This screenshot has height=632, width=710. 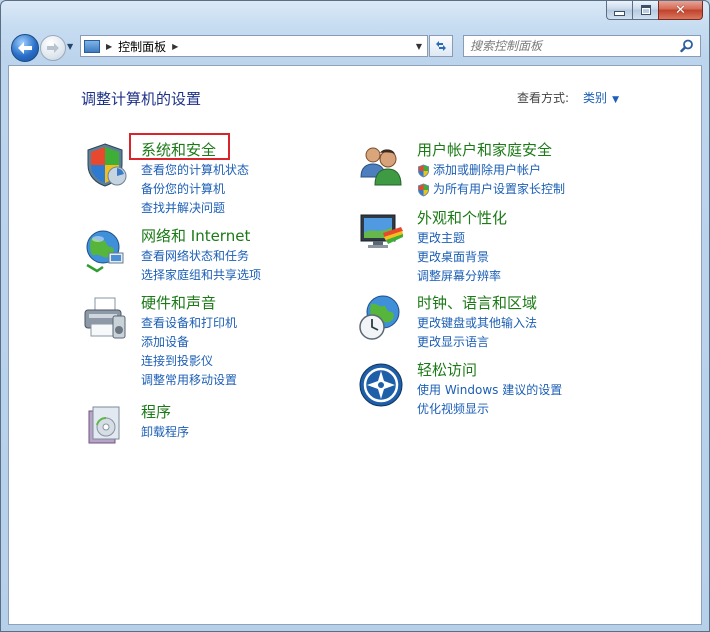 I want to click on page-title: 调整计算机的设置, so click(x=141, y=99).